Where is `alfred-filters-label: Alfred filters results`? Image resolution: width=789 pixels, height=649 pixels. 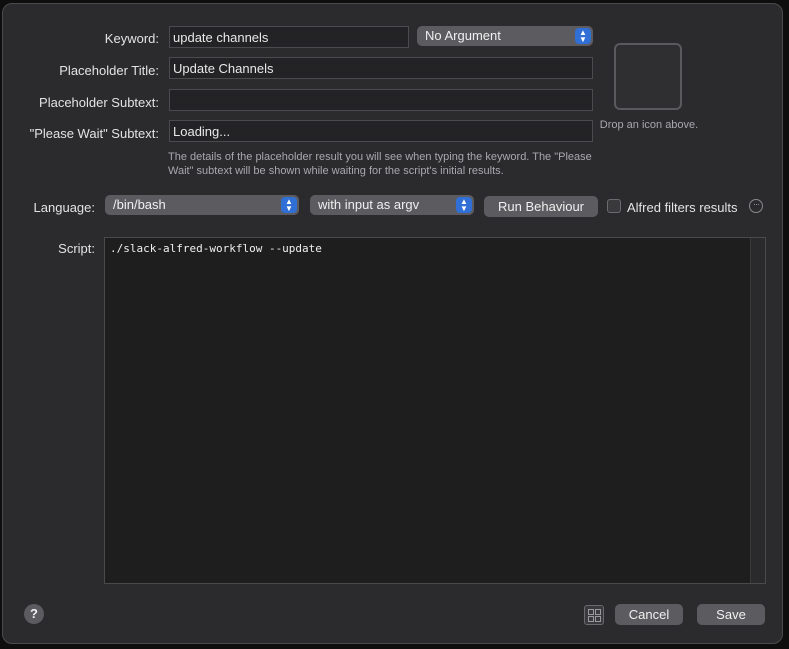
alfred-filters-label: Alfred filters results is located at coordinates (682, 207).